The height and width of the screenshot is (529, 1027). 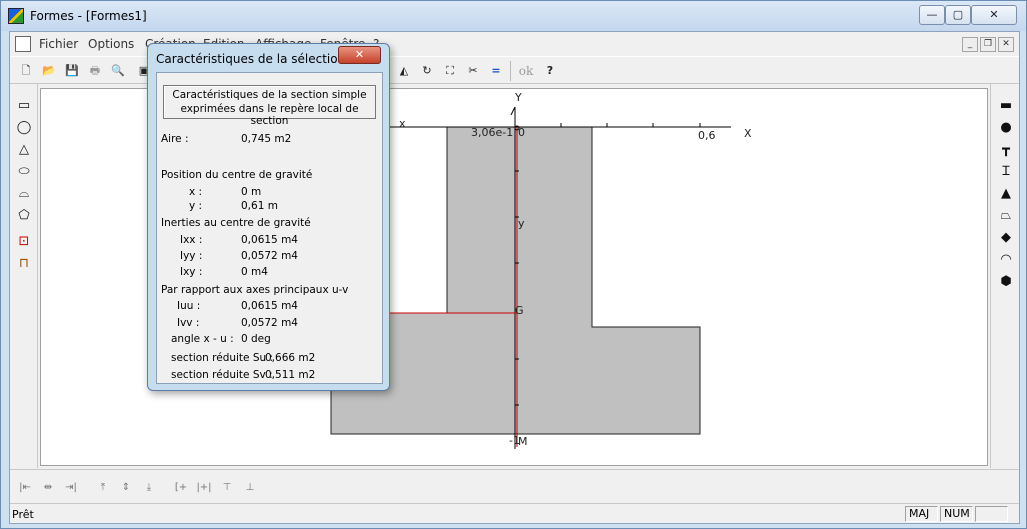 What do you see at coordinates (204, 487) in the screenshot?
I see `space-h-icon: |+|` at bounding box center [204, 487].